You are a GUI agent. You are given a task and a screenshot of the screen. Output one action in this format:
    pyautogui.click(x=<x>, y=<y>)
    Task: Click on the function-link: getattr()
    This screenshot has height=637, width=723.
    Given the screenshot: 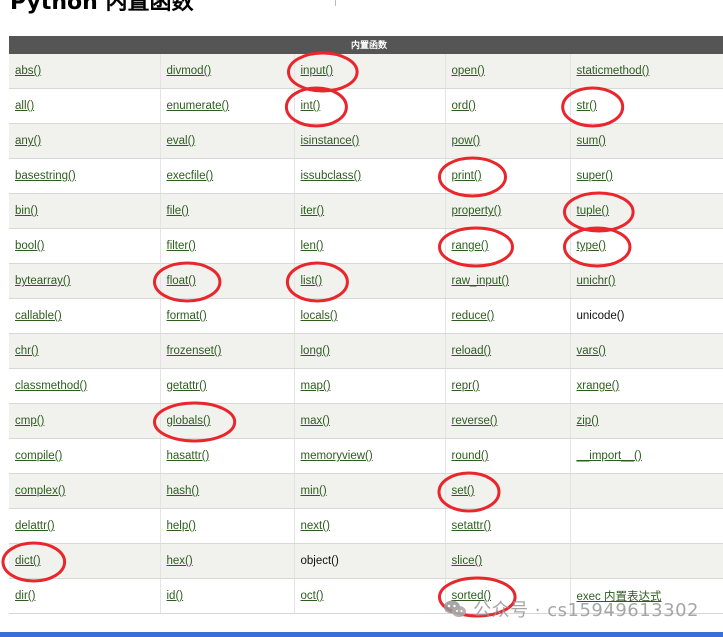 What is the action you would take?
    pyautogui.click(x=187, y=386)
    